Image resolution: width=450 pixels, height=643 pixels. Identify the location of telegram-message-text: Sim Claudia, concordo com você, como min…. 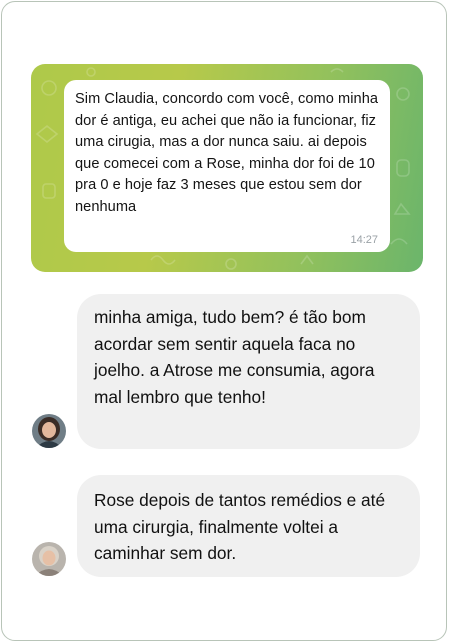
(227, 153).